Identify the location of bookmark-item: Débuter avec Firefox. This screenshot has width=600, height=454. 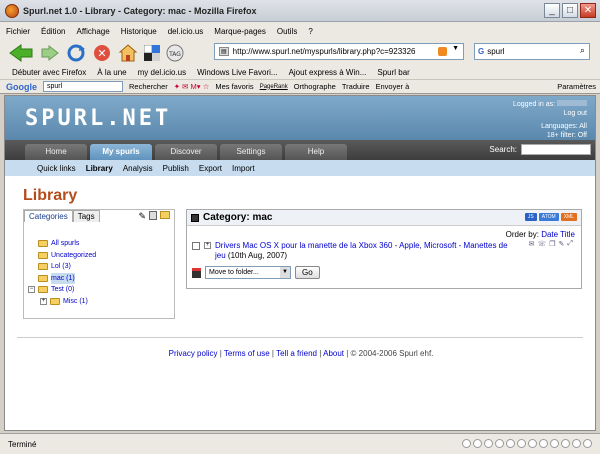
(49, 72).